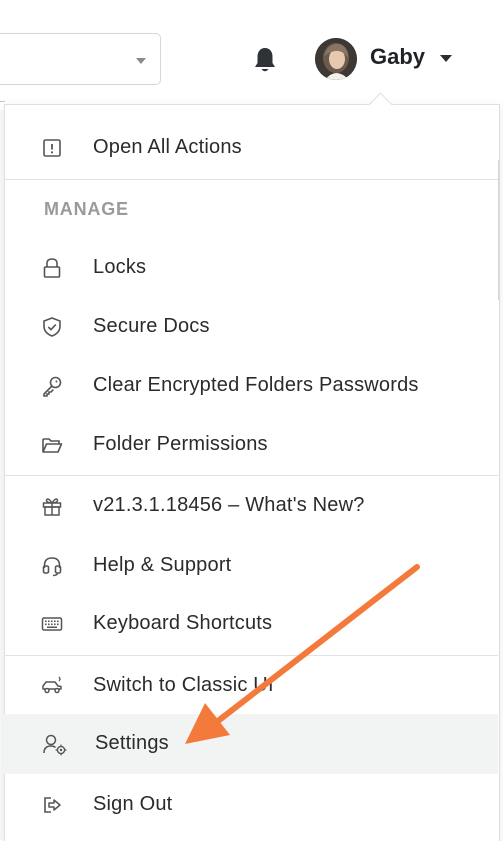 The height and width of the screenshot is (841, 503). I want to click on keyboard-icon, so click(52, 624).